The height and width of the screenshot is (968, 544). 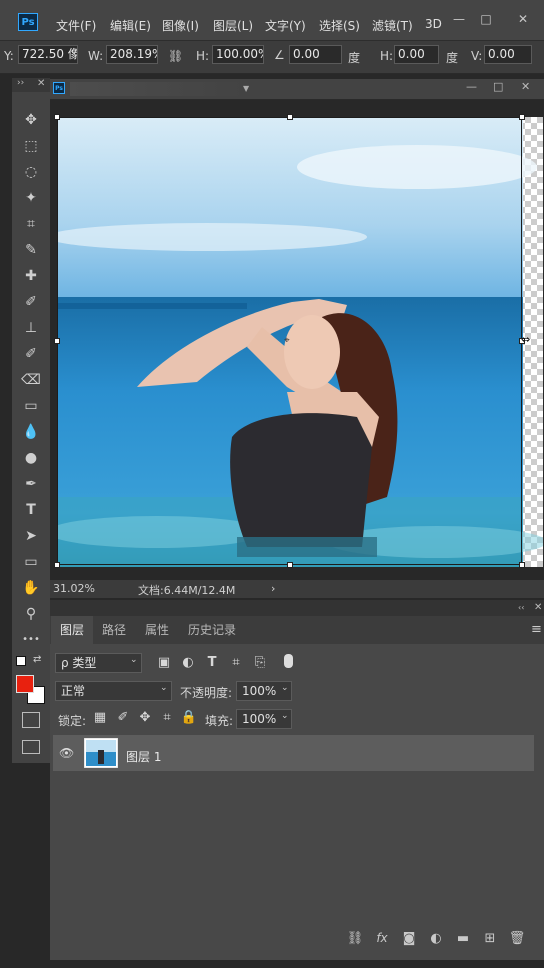 What do you see at coordinates (477, 56) in the screenshot?
I see `v-skew-label: V:` at bounding box center [477, 56].